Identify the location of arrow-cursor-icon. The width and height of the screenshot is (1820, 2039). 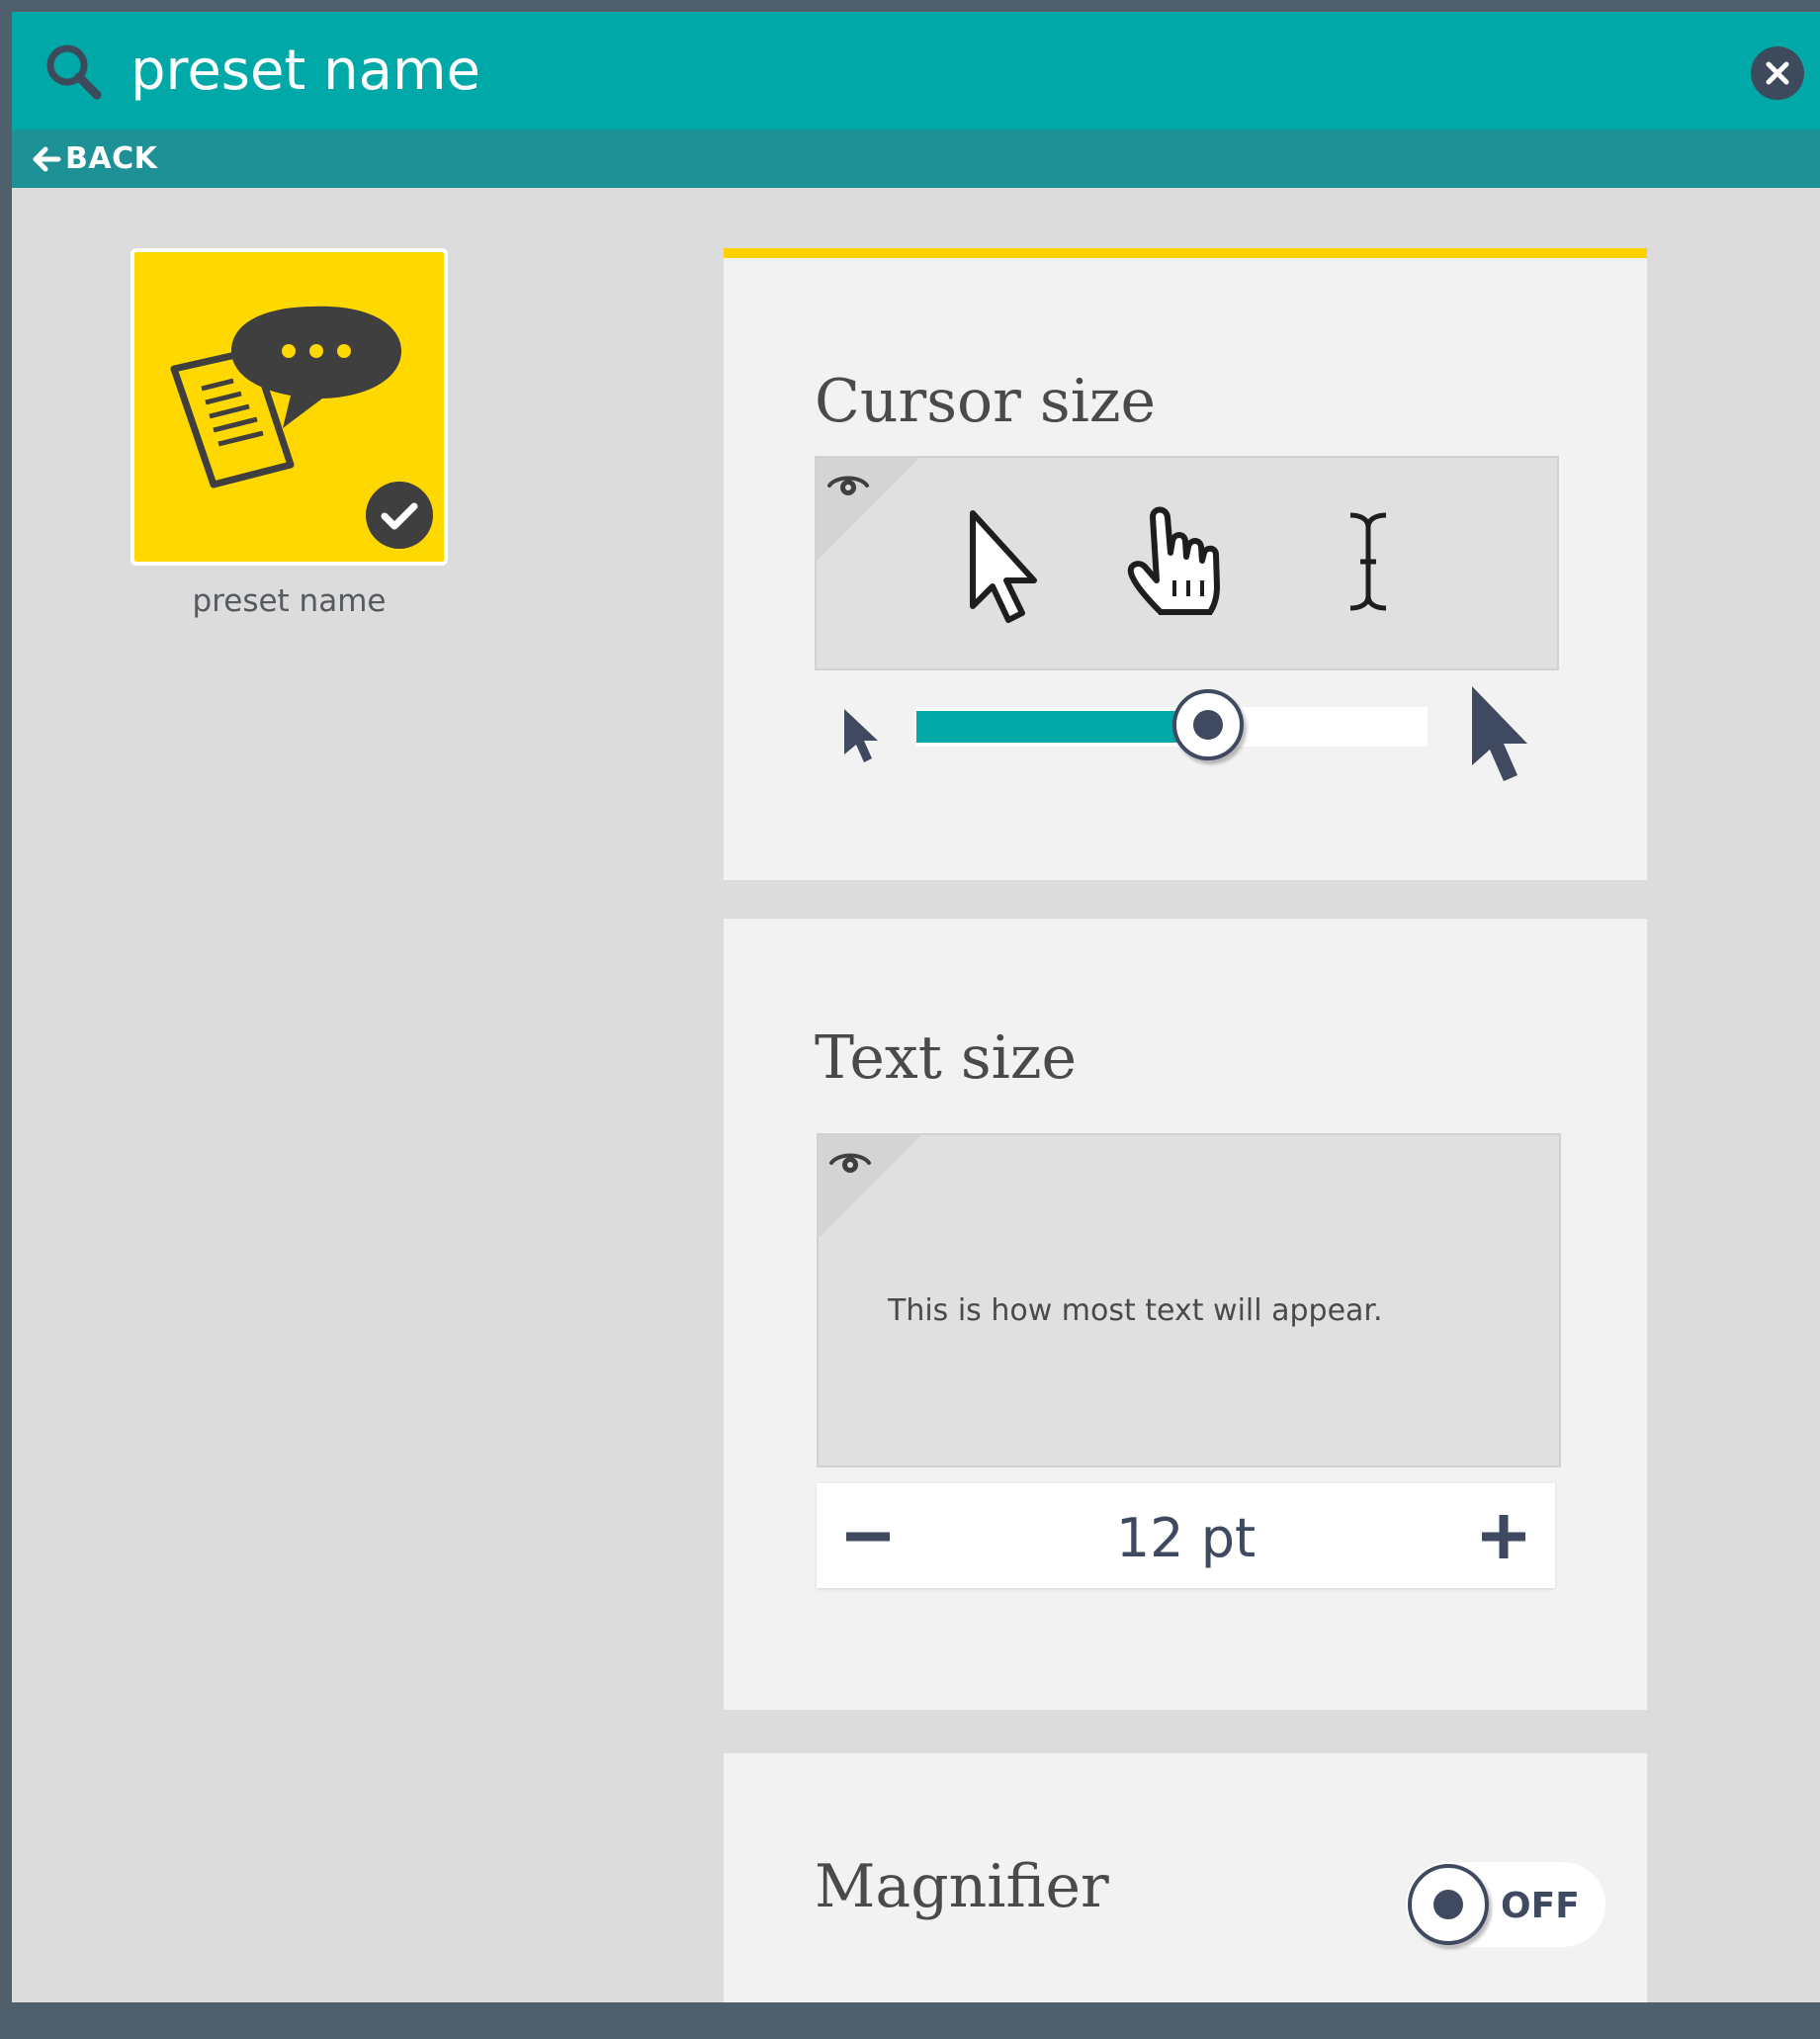
(1003, 566).